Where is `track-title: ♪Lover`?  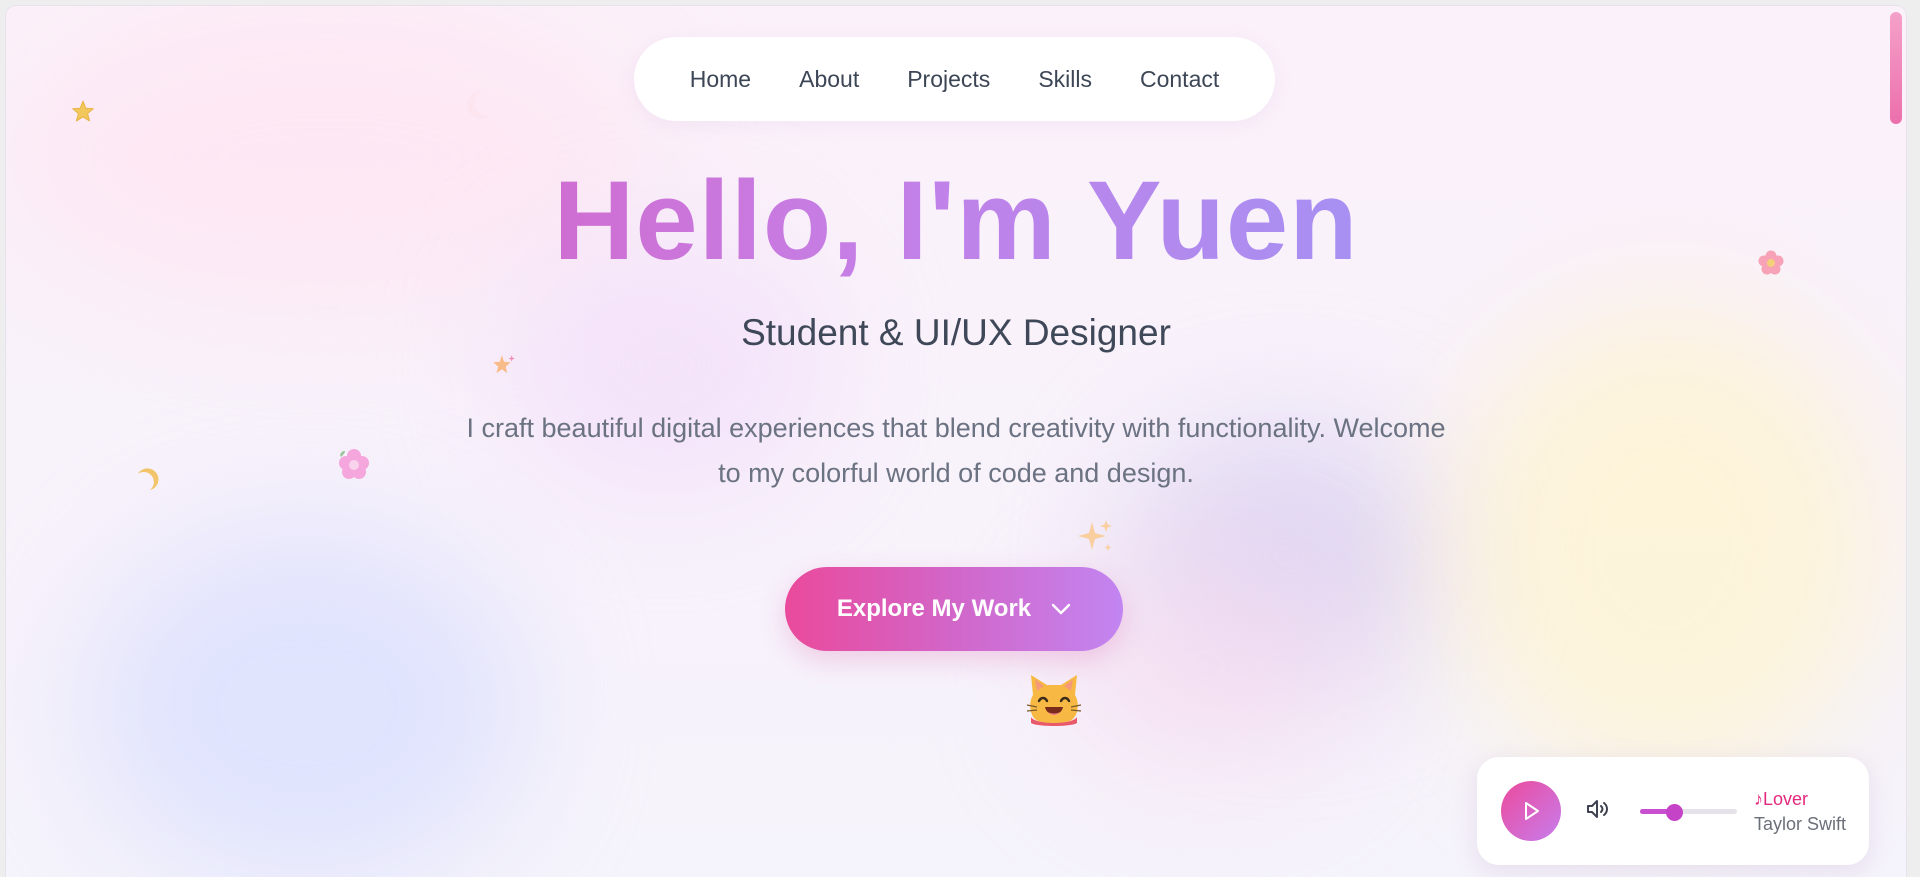
track-title: ♪Lover is located at coordinates (1781, 799).